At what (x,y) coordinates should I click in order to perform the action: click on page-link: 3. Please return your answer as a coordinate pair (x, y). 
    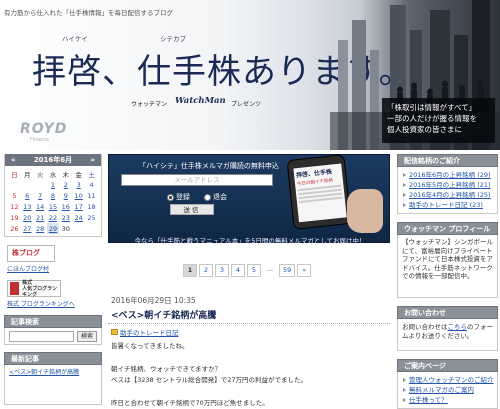
    Looking at the image, I should click on (222, 270).